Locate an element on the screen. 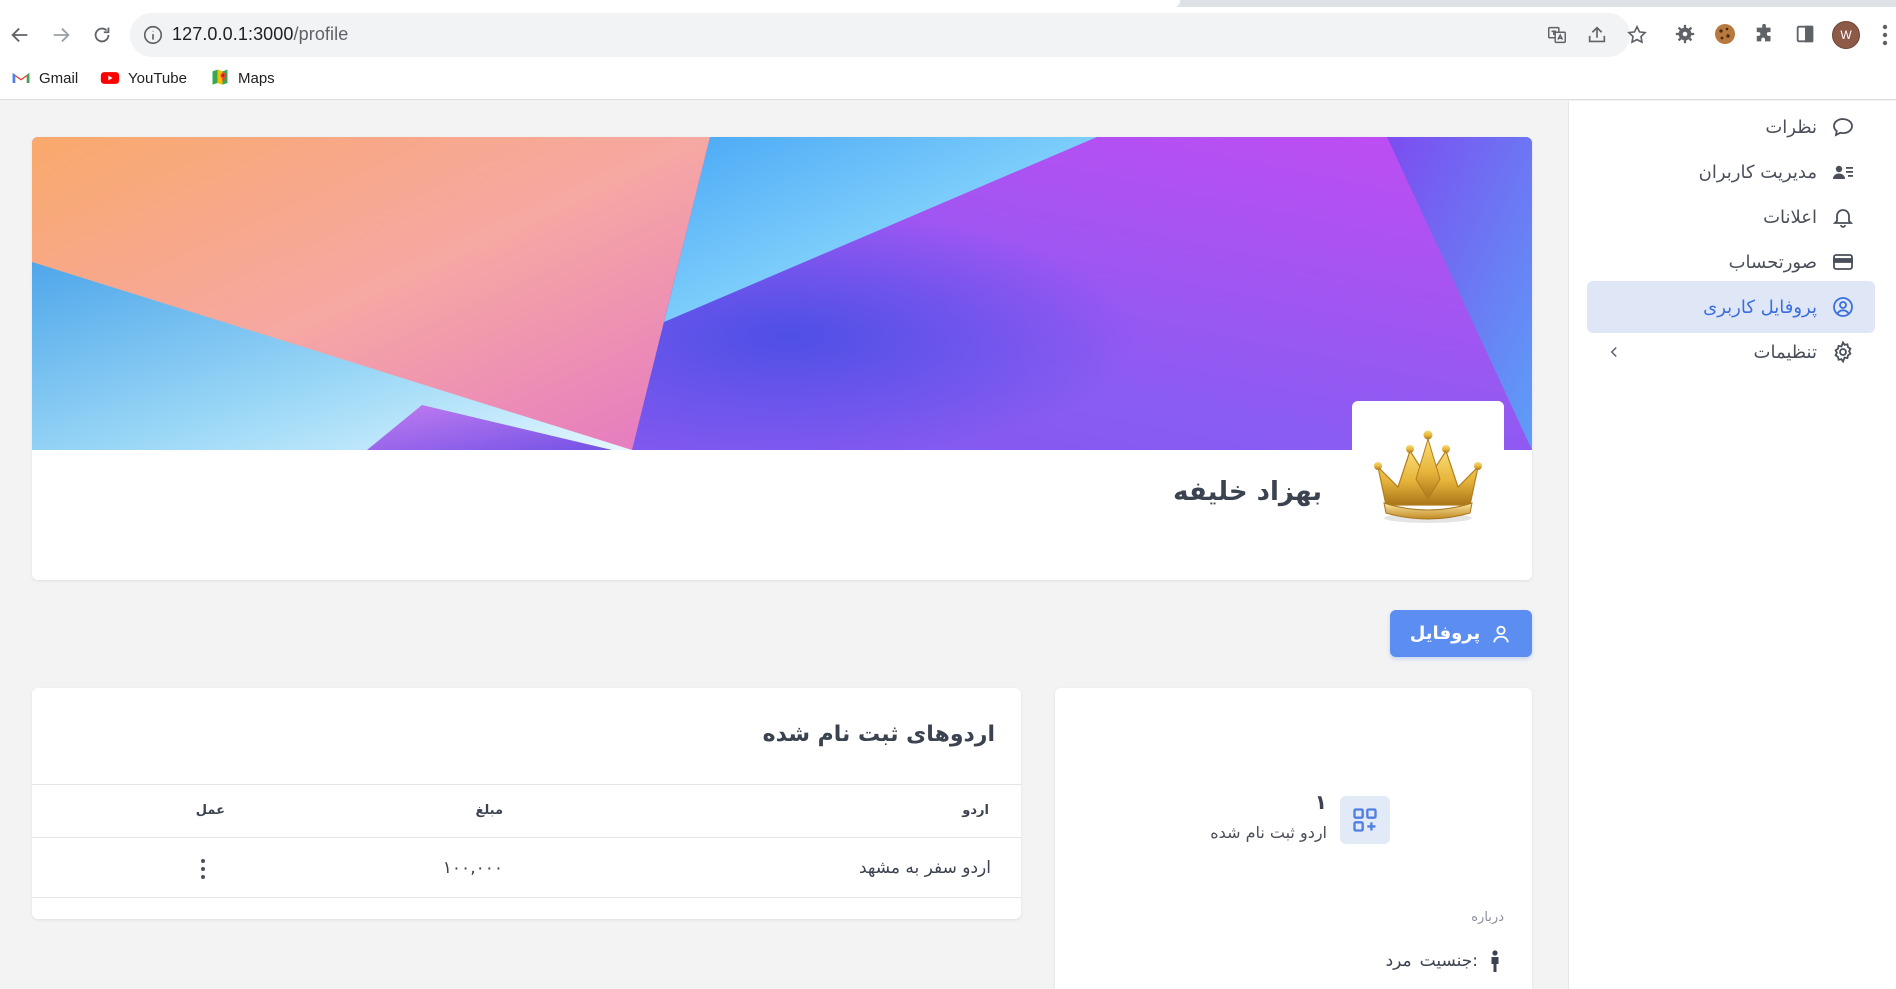 Image resolution: width=1896 pixels, height=989 pixels. share-icon is located at coordinates (1597, 35).